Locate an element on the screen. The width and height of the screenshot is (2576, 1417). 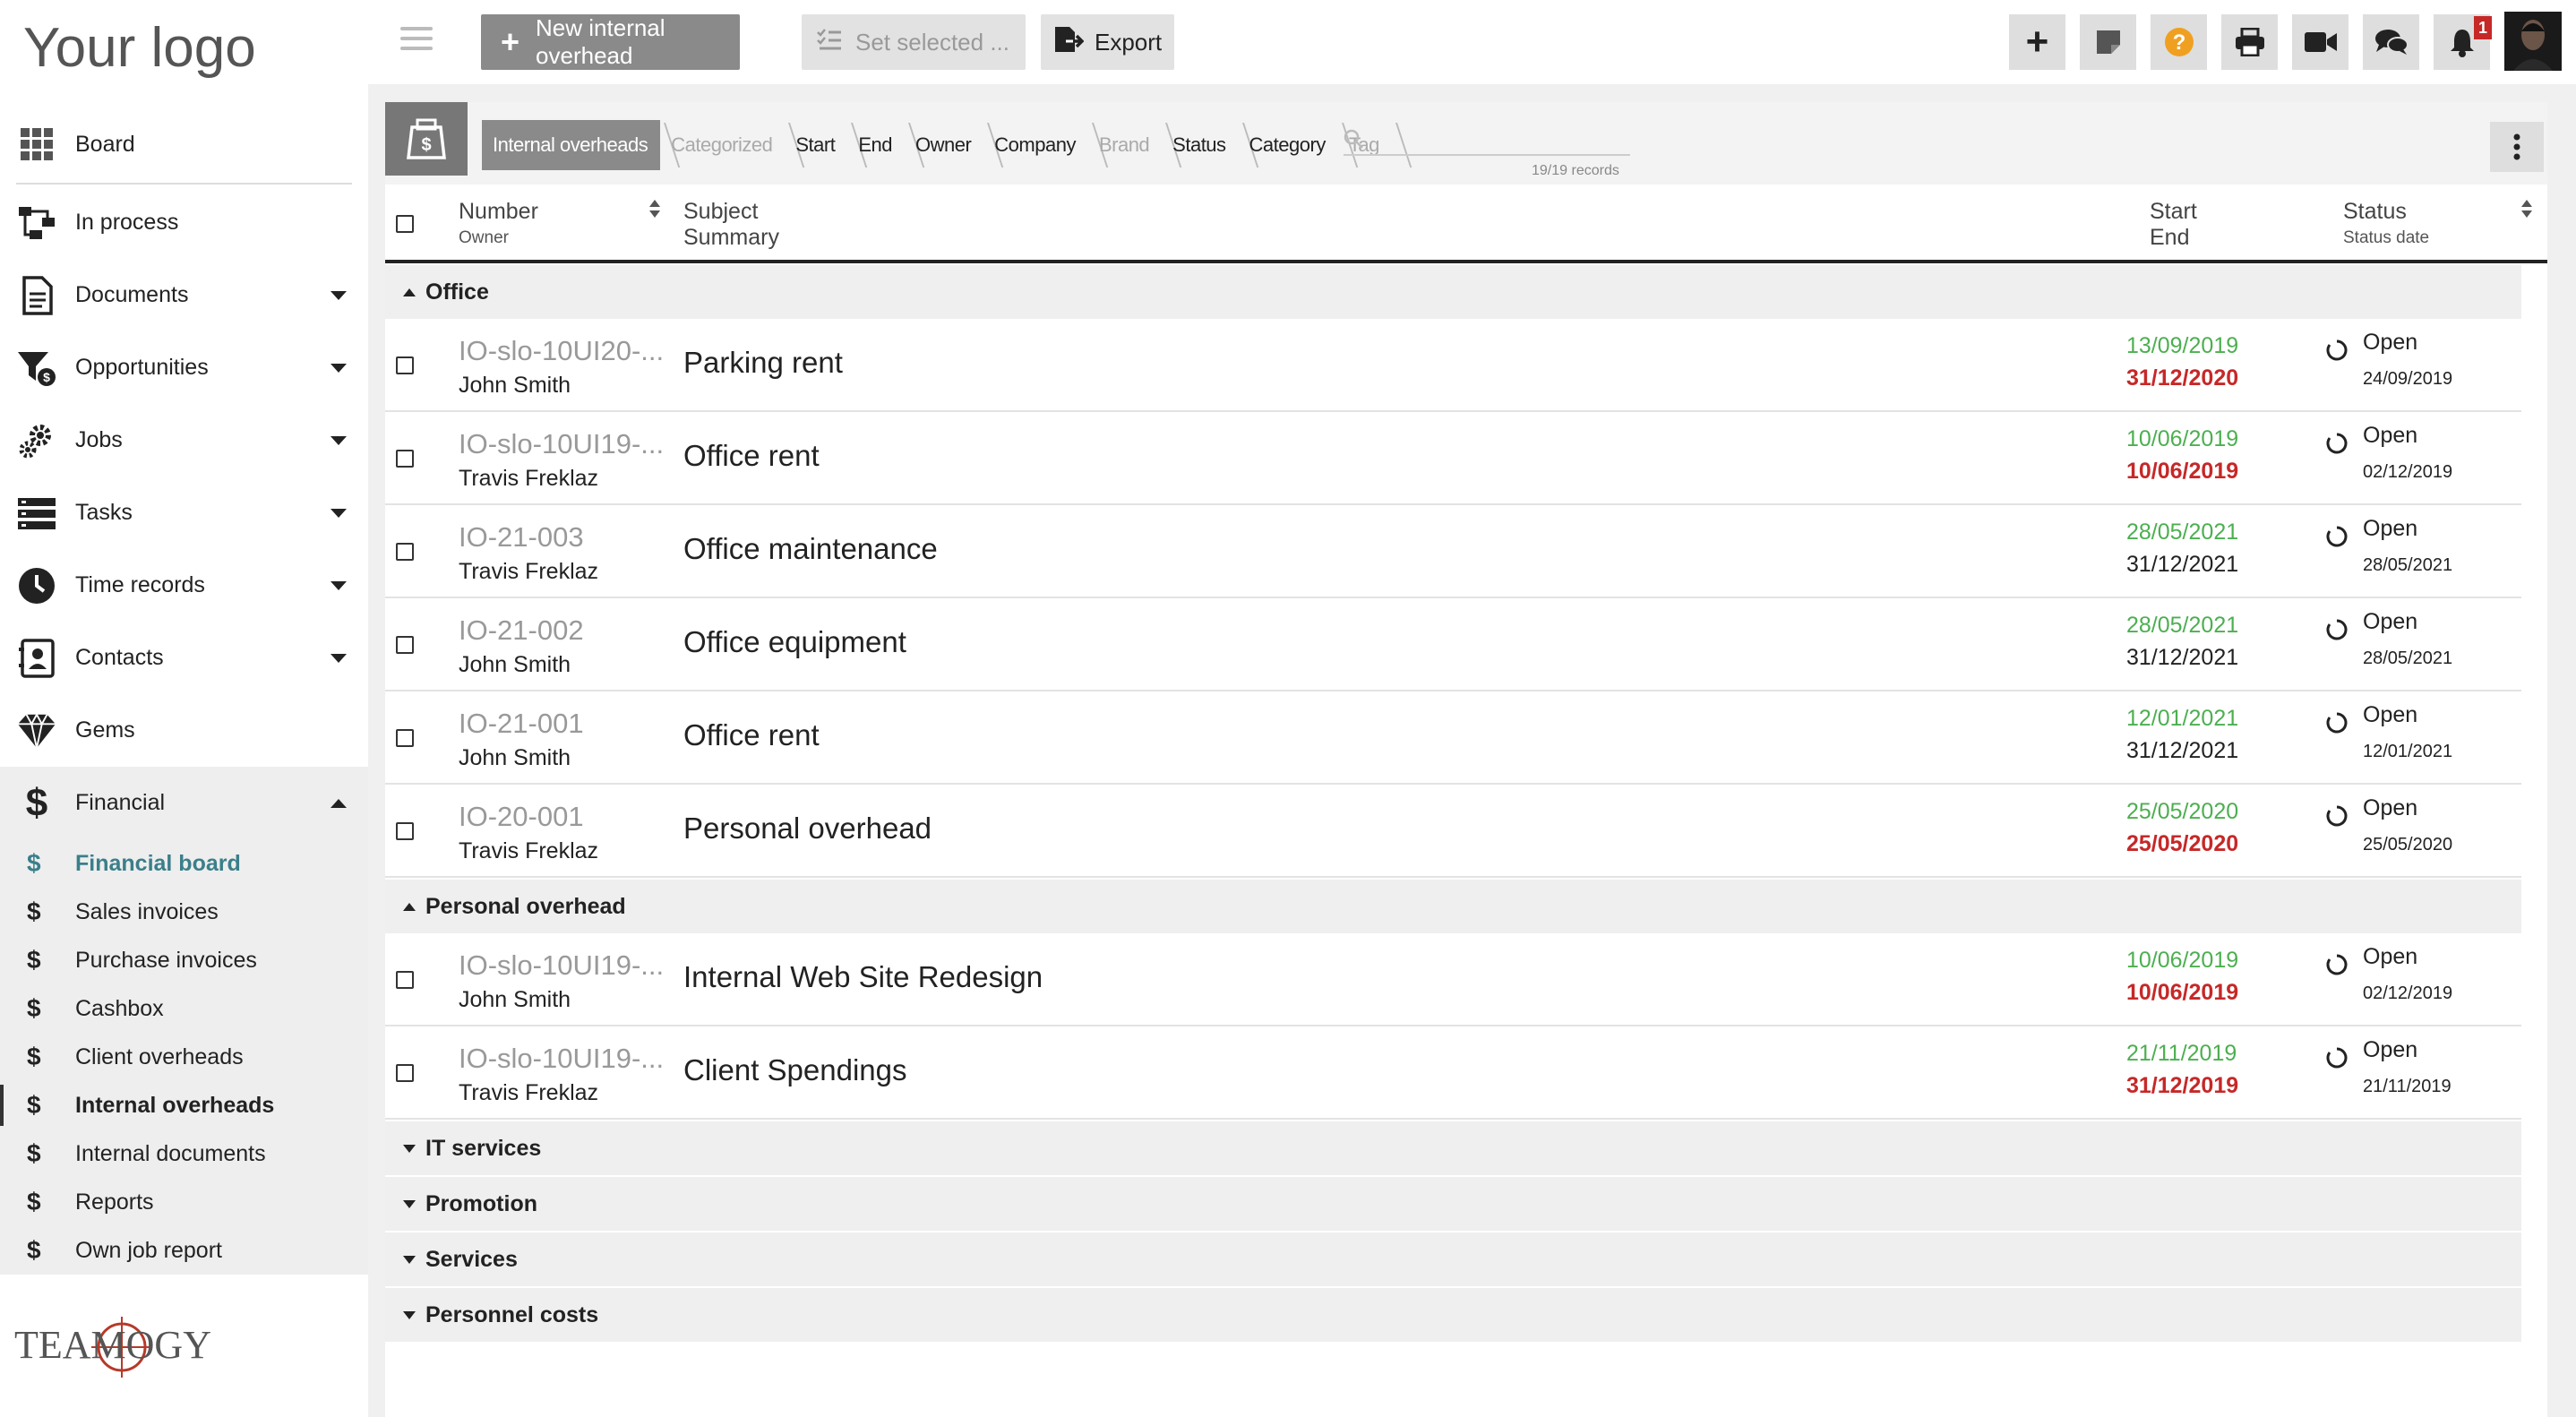
group-header: Personnel costs is located at coordinates (1453, 1315).